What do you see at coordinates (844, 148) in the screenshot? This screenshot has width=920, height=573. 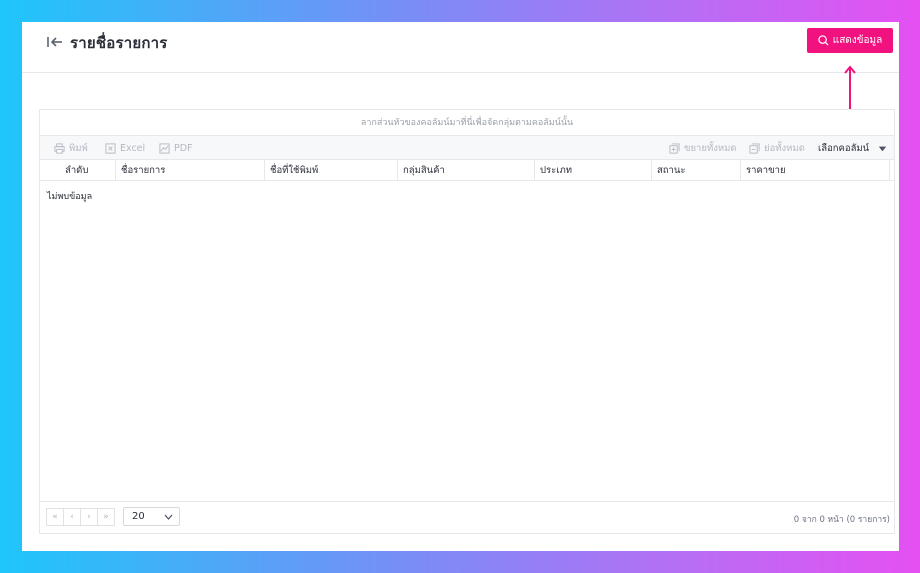 I see `column-chooser-label: เลือกคอลัมน์` at bounding box center [844, 148].